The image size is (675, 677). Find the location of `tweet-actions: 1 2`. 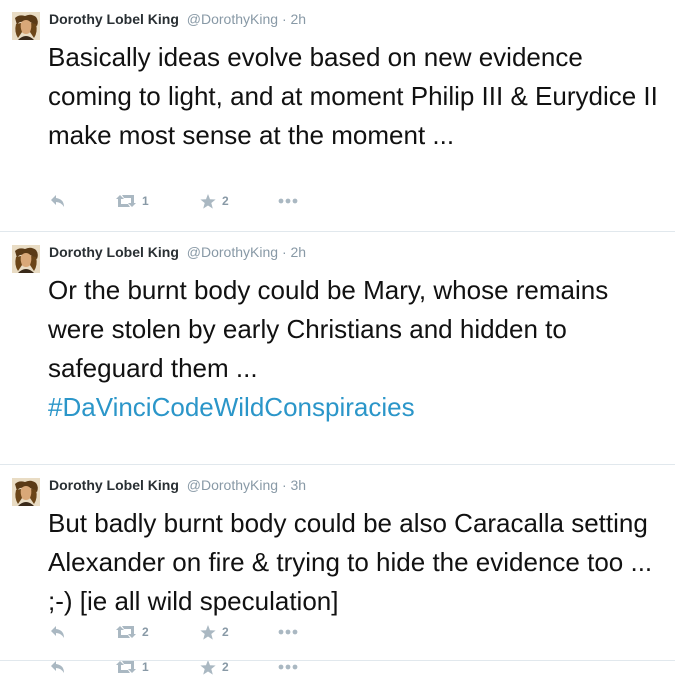

tweet-actions: 1 2 is located at coordinates (200, 201).